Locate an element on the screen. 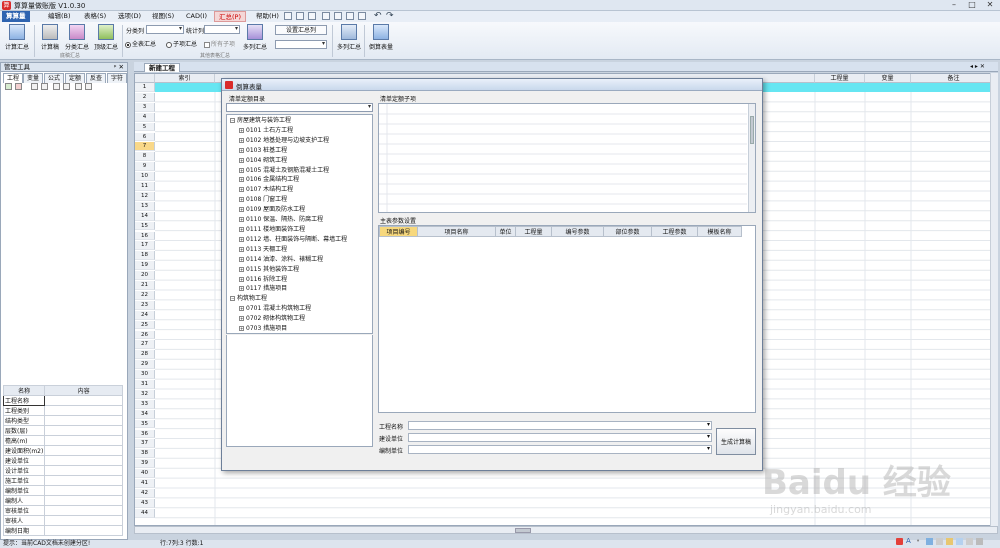 This screenshot has width=1000, height=548. class-col-select is located at coordinates (165, 29).